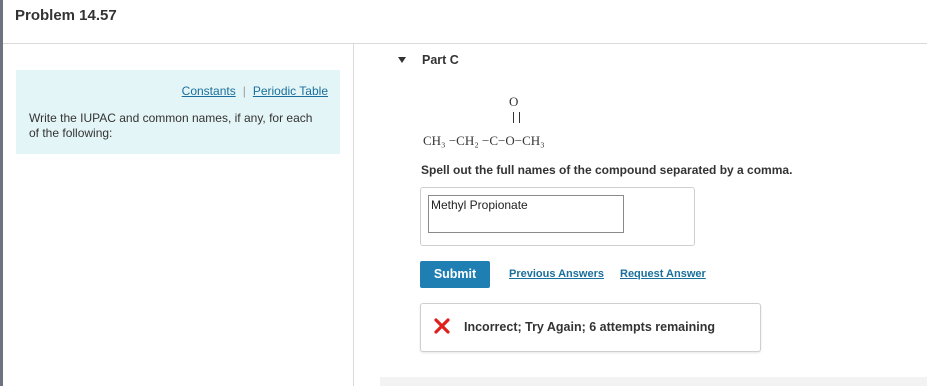 Image resolution: width=927 pixels, height=386 pixels. I want to click on periodic-table-link: Periodic Table, so click(290, 91).